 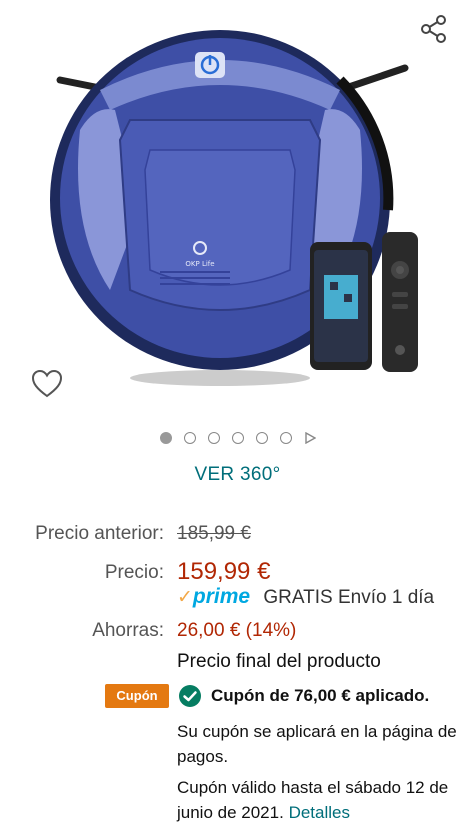 I want to click on price-value: 159,99 €, so click(x=224, y=571).